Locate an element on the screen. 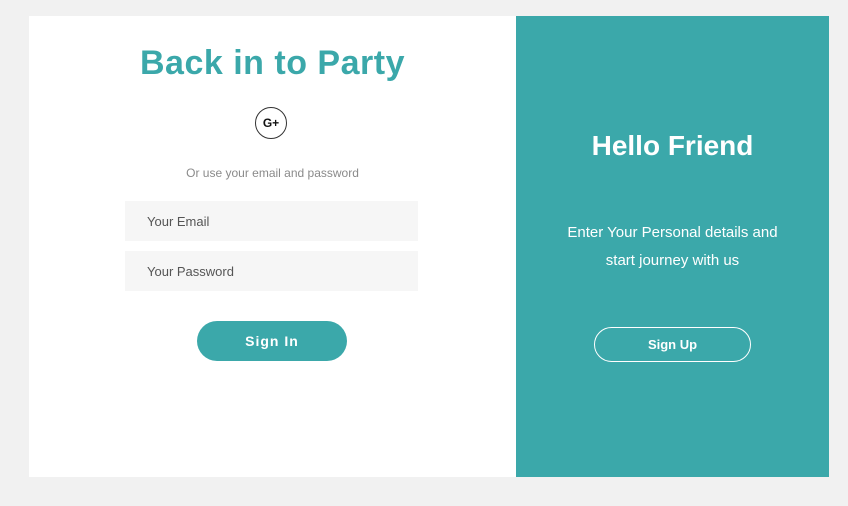  promo-title: Hello Friend is located at coordinates (672, 145).